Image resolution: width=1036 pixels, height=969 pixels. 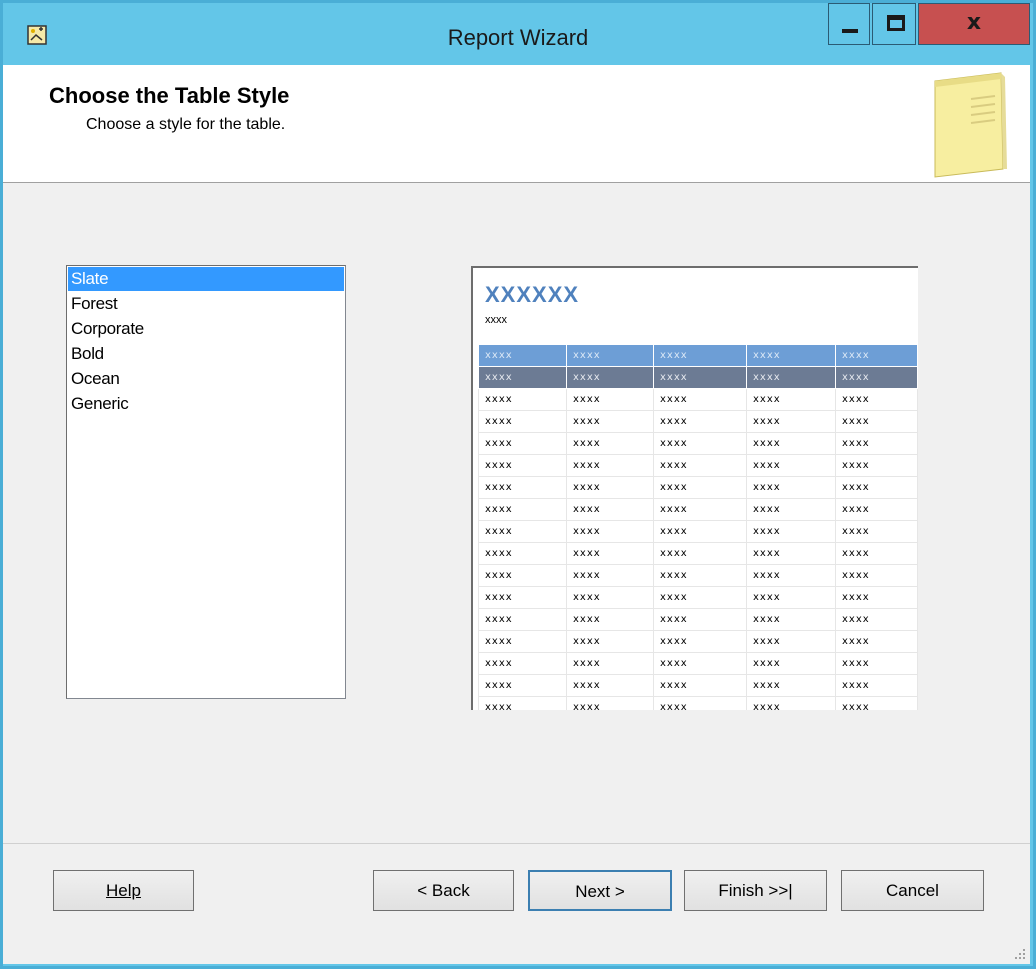 I want to click on style-item-generic: Generic, so click(x=206, y=404).